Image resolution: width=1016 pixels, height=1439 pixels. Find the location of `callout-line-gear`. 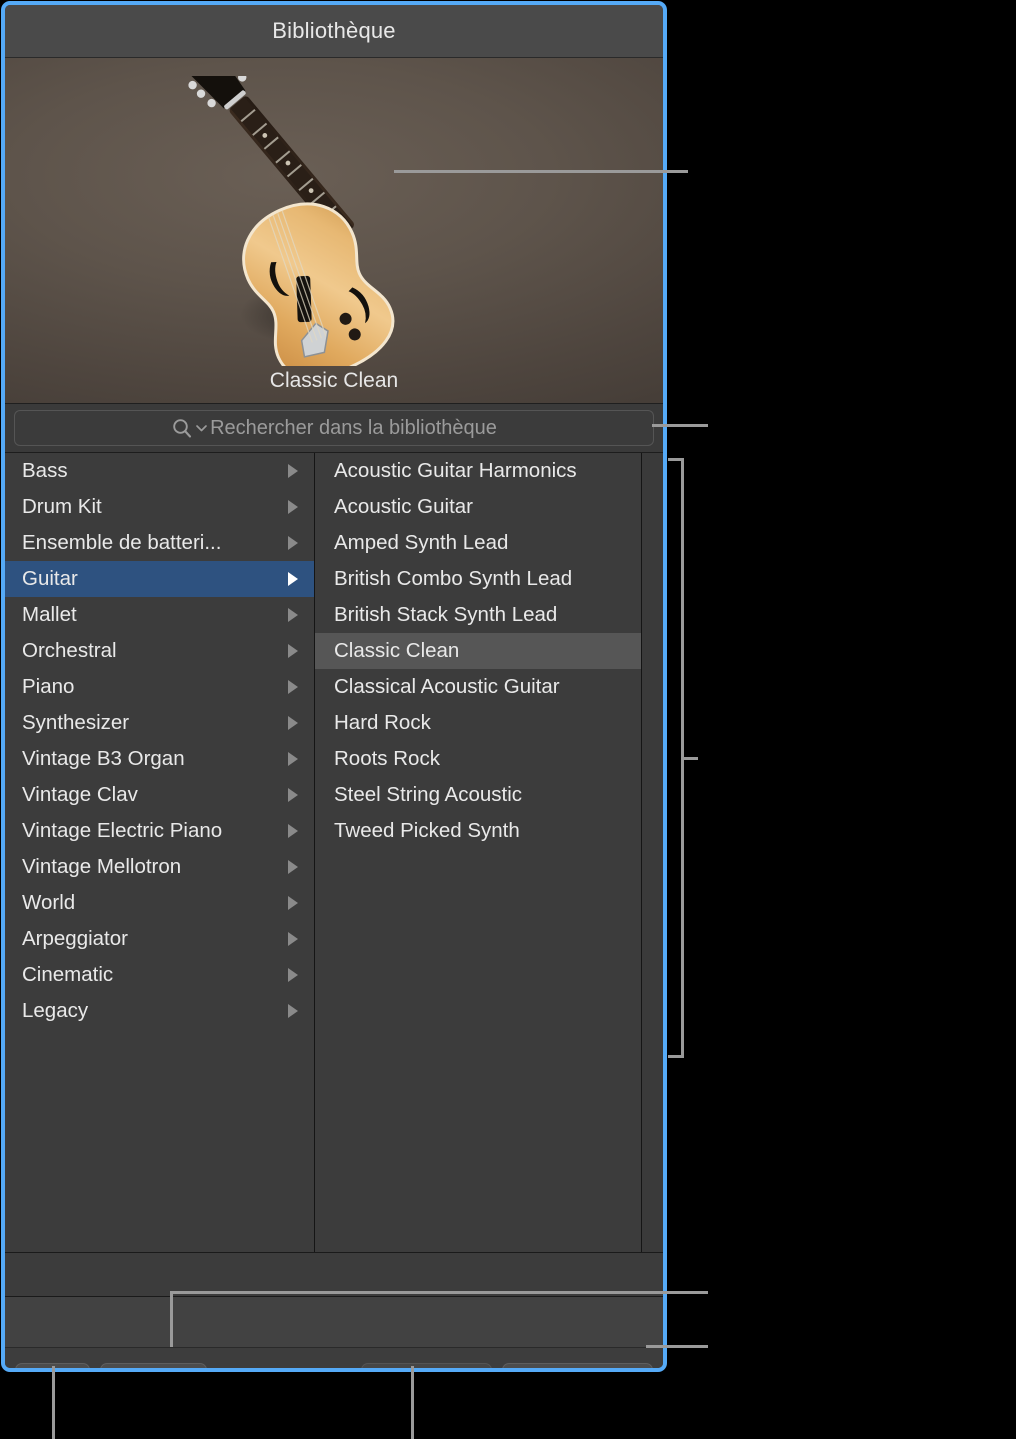

callout-line-gear is located at coordinates (53, 1402).